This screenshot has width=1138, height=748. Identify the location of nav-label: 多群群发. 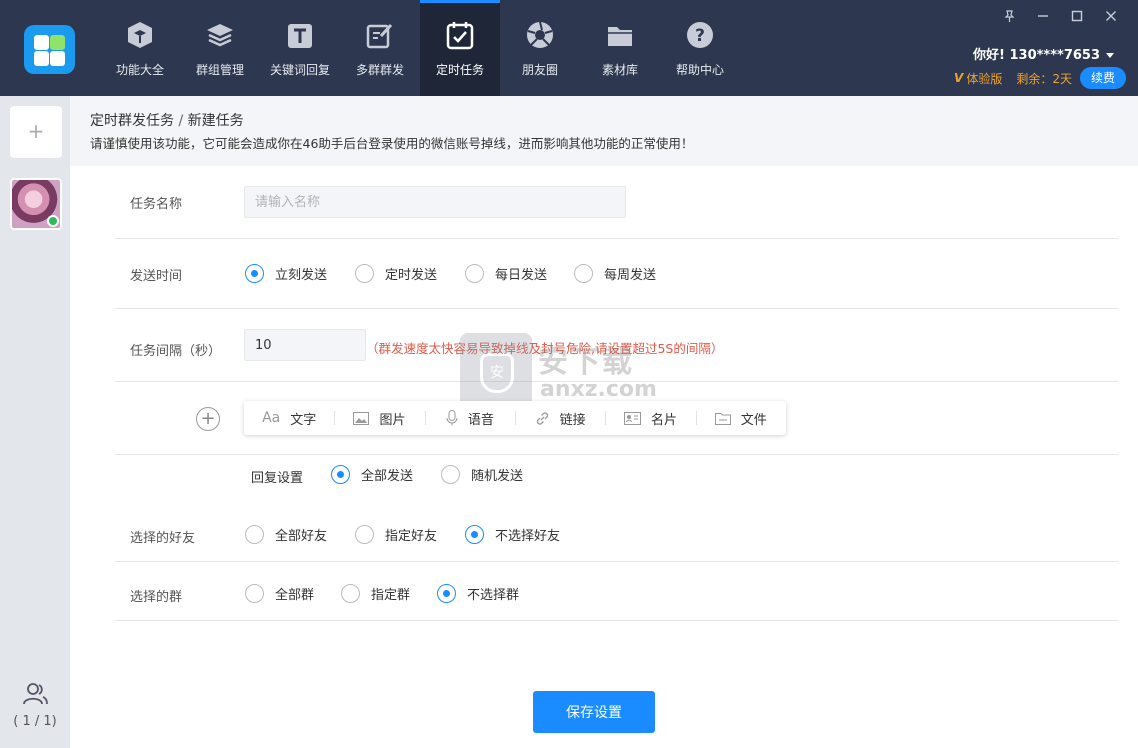
(379, 70).